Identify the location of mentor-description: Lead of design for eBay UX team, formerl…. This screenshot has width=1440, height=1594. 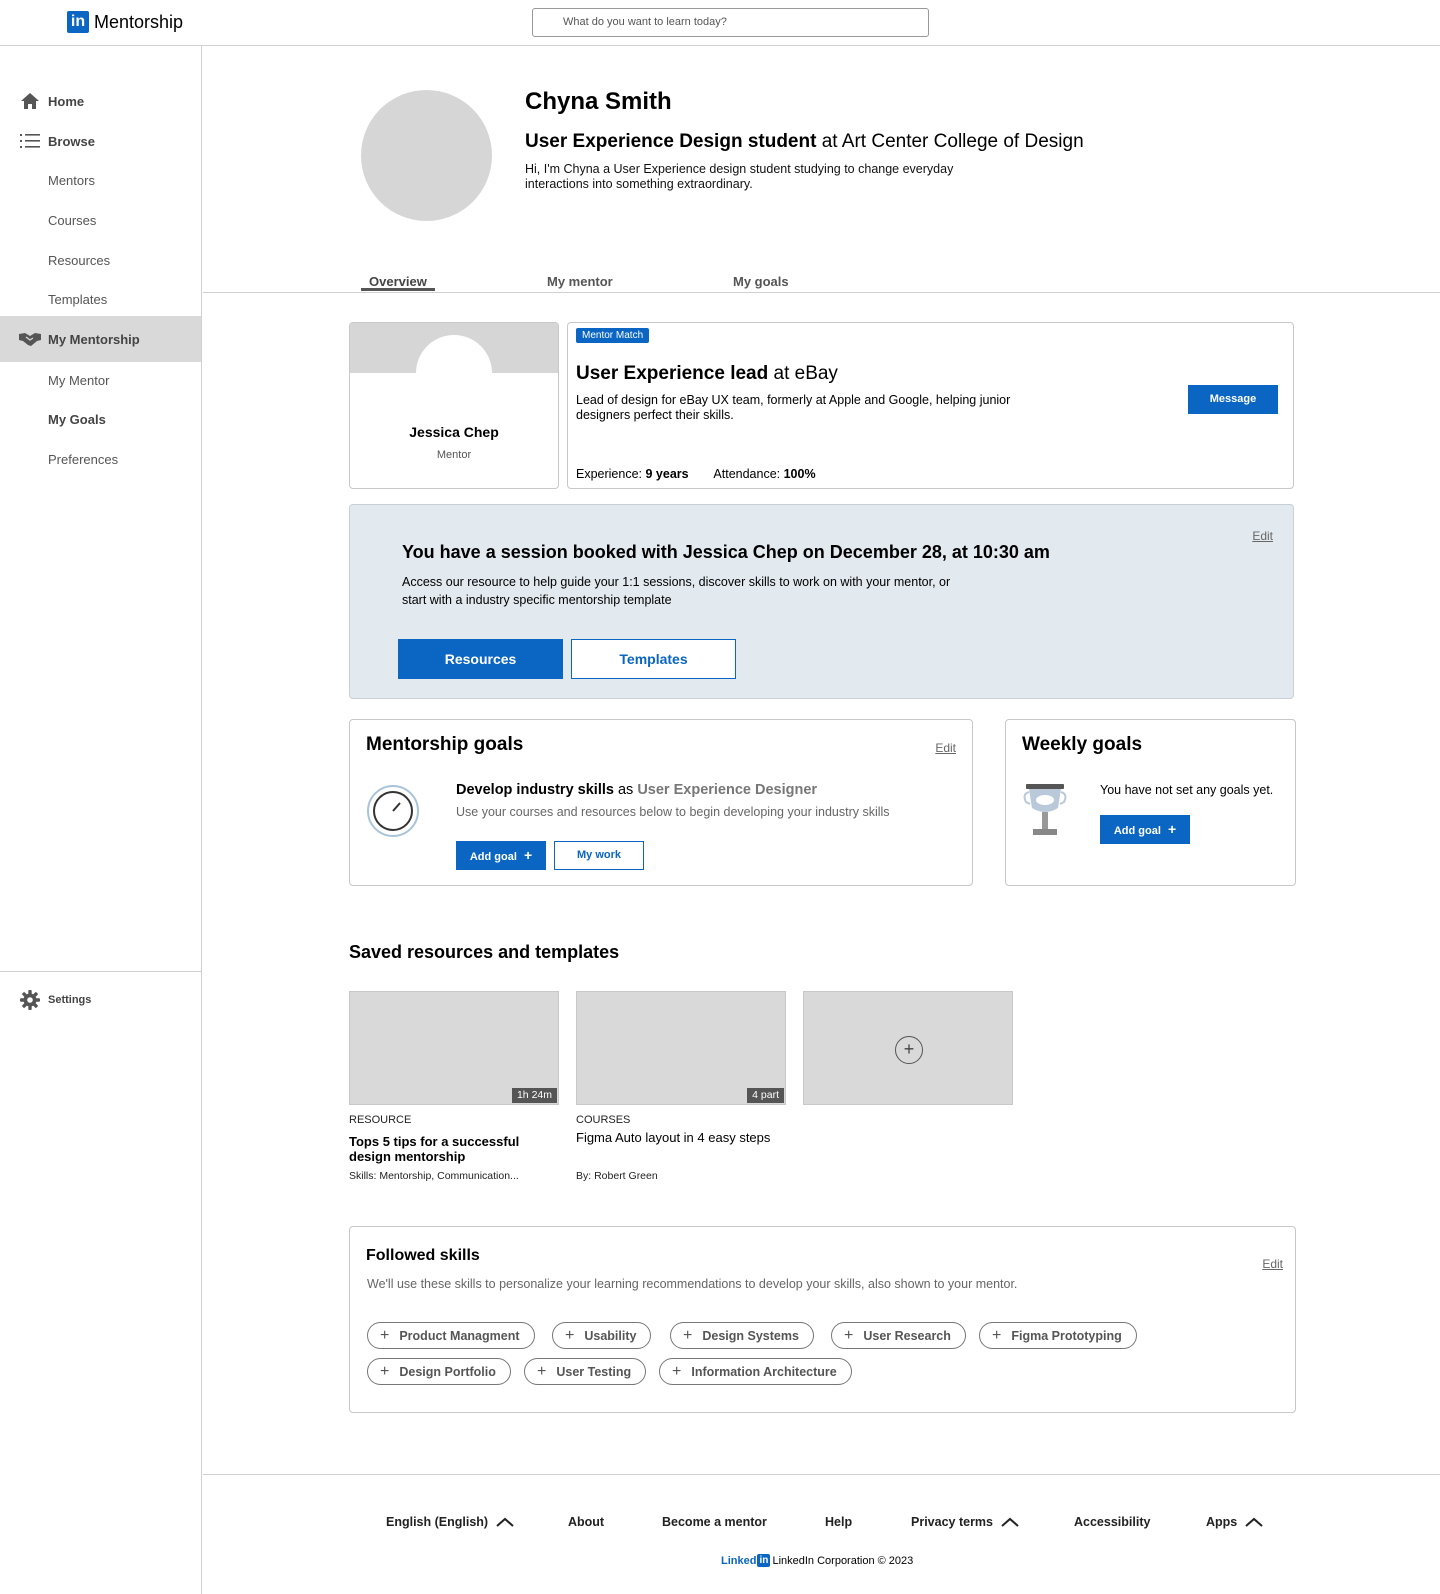
(793, 407).